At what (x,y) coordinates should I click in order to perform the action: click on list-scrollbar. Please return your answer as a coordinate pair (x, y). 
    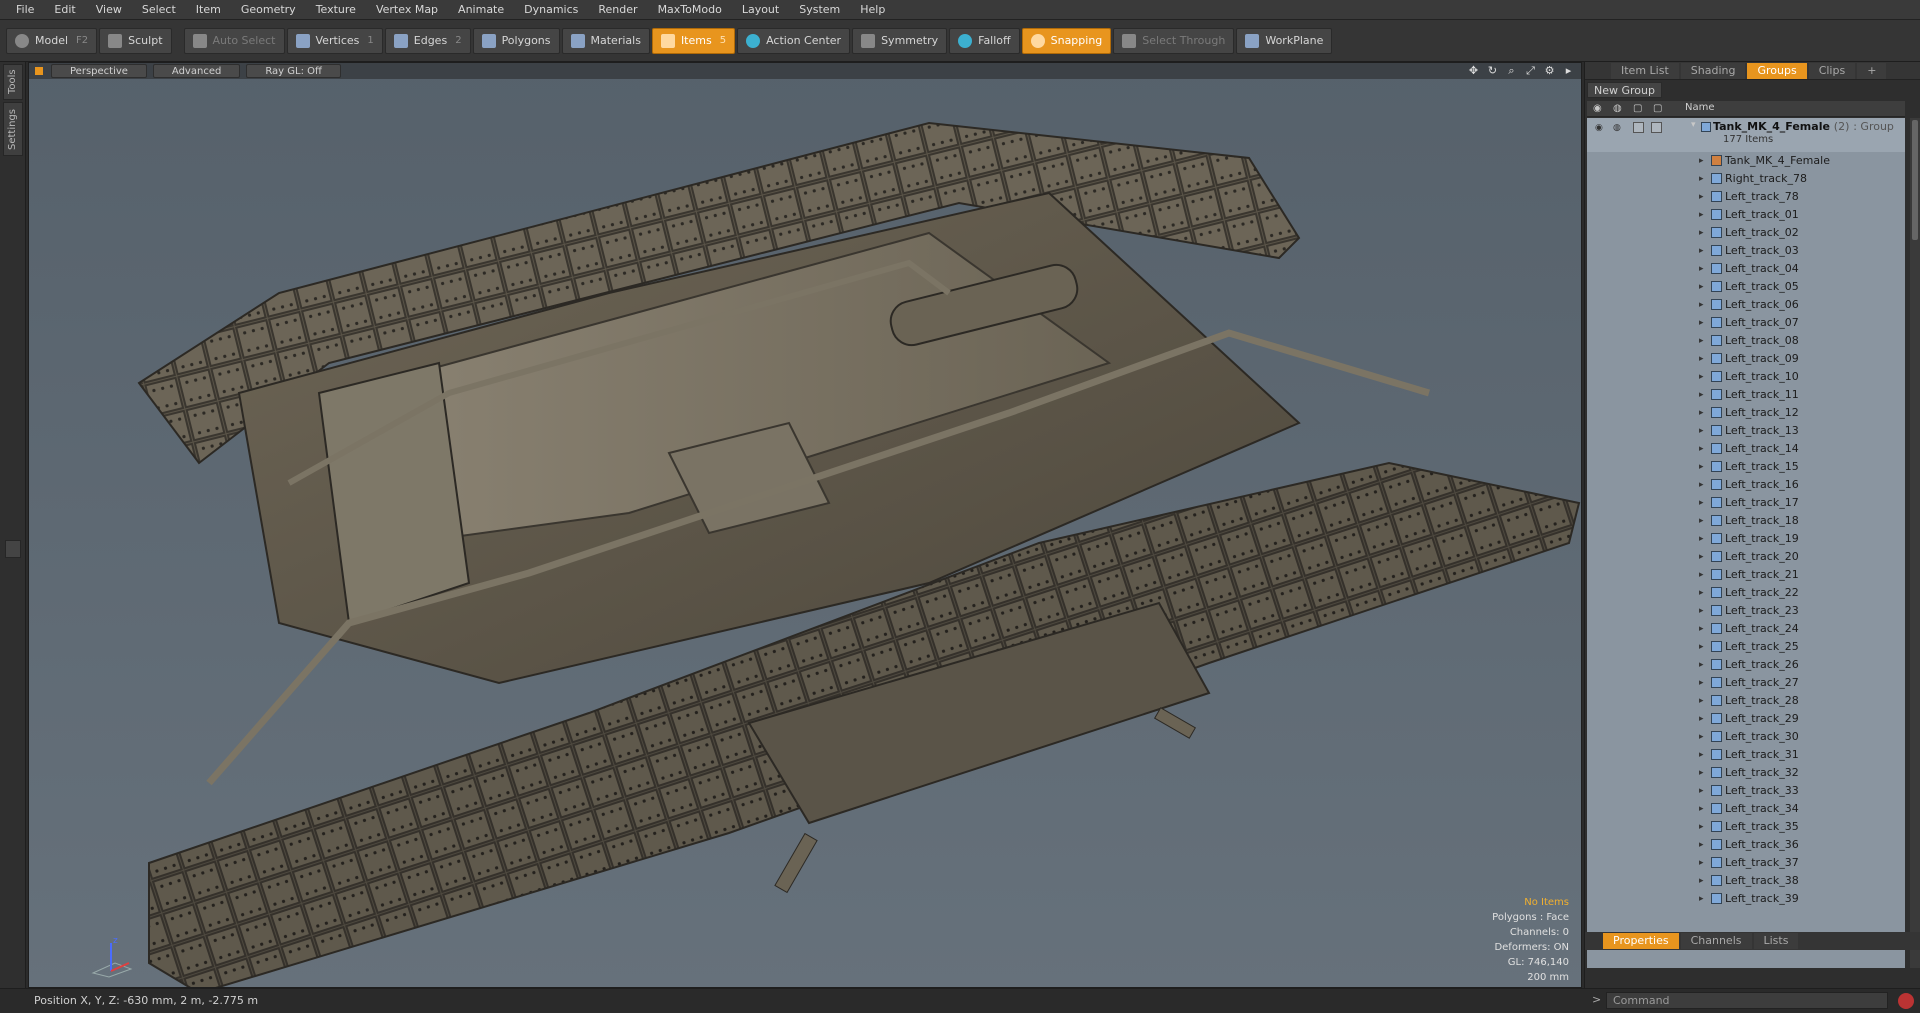
    Looking at the image, I should click on (1915, 543).